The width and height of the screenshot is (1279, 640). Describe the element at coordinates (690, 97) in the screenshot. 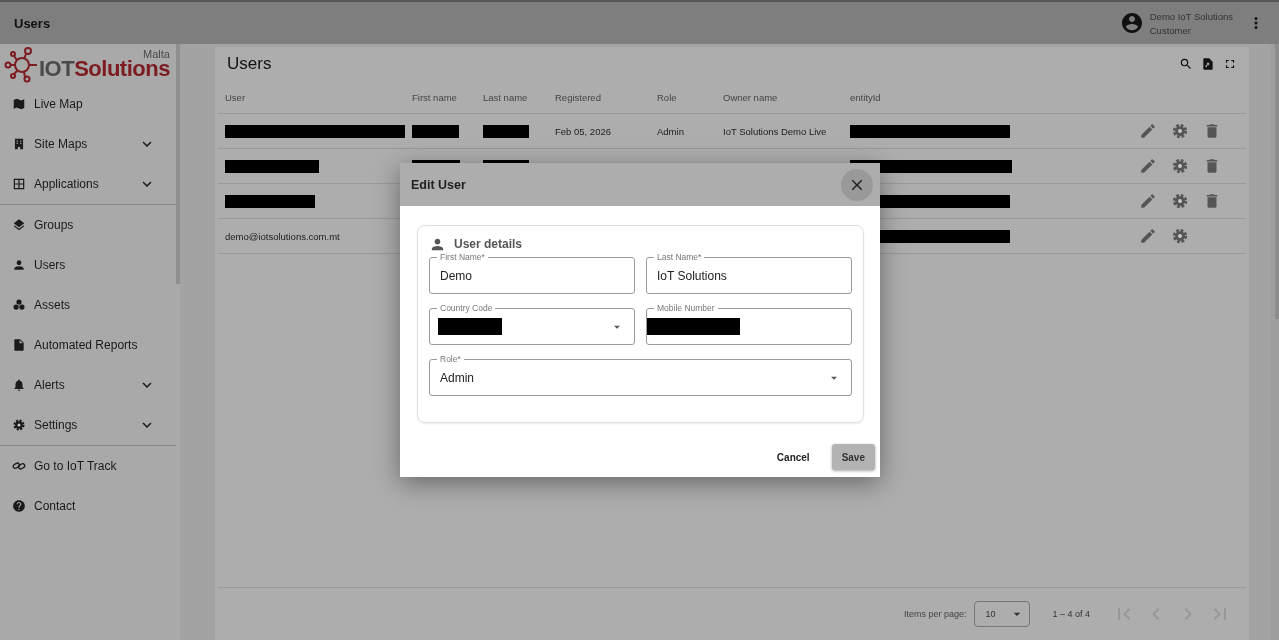

I see `column-header: Role` at that location.